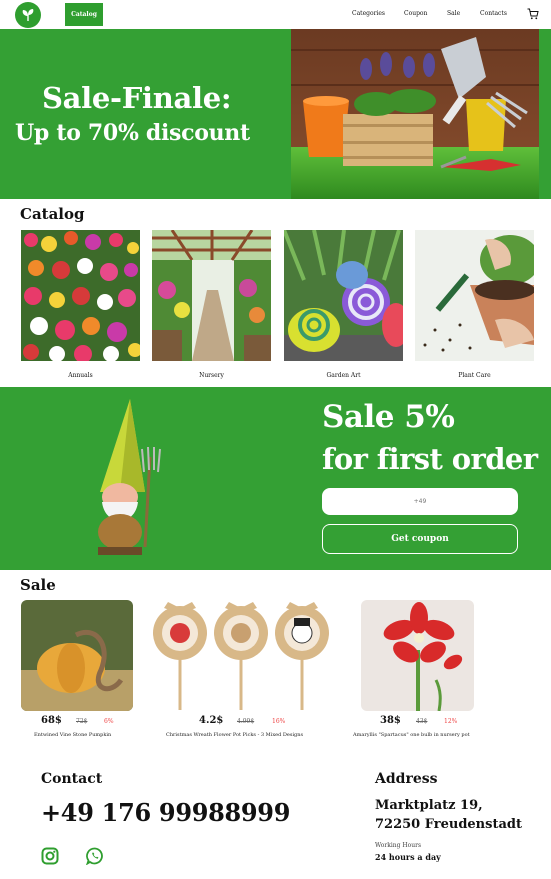 This screenshot has width=551, height=879. Describe the element at coordinates (84, 14) in the screenshot. I see `catalog-button: Catalog` at that location.